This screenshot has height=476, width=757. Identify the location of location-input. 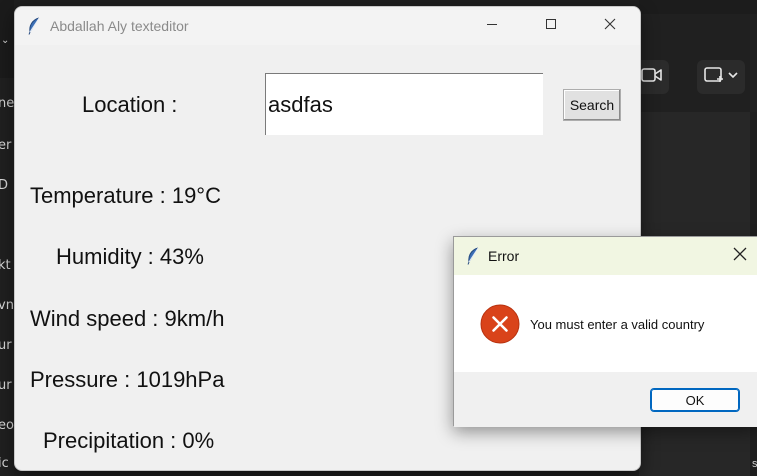
(404, 104).